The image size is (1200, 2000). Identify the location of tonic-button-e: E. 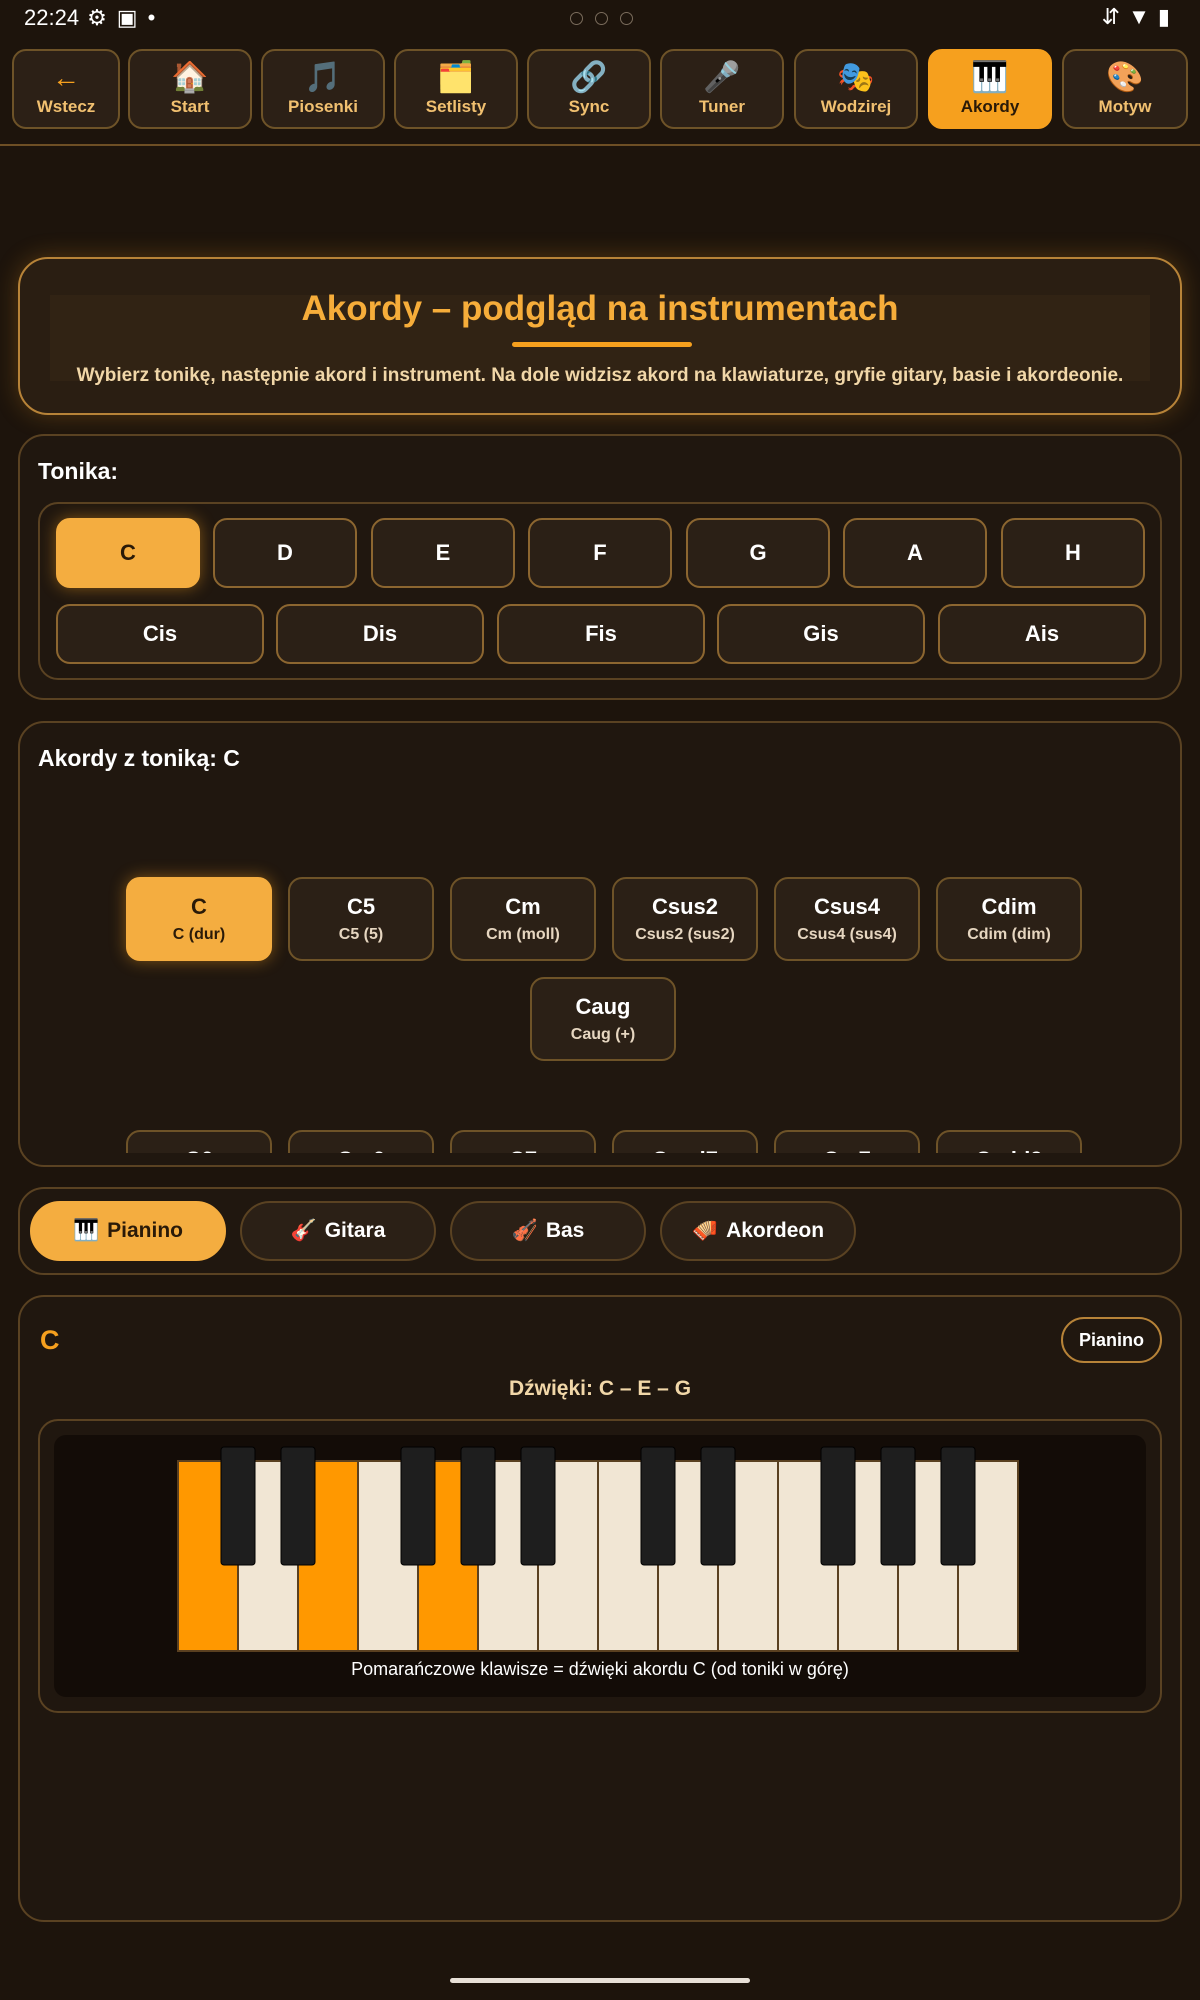
(443, 553).